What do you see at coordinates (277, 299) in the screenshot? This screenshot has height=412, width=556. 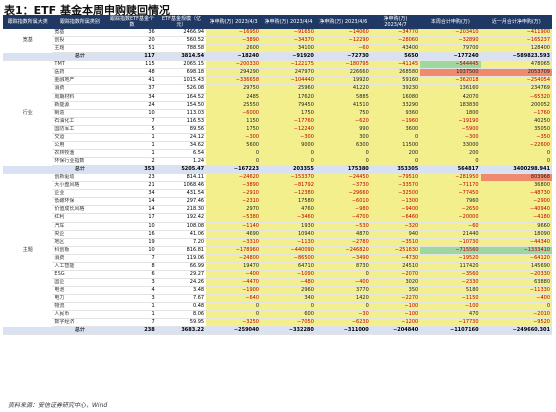 I see `table-row: 电力 3 7.67 −640 340 1420 −2270 −1150 −400` at bounding box center [277, 299].